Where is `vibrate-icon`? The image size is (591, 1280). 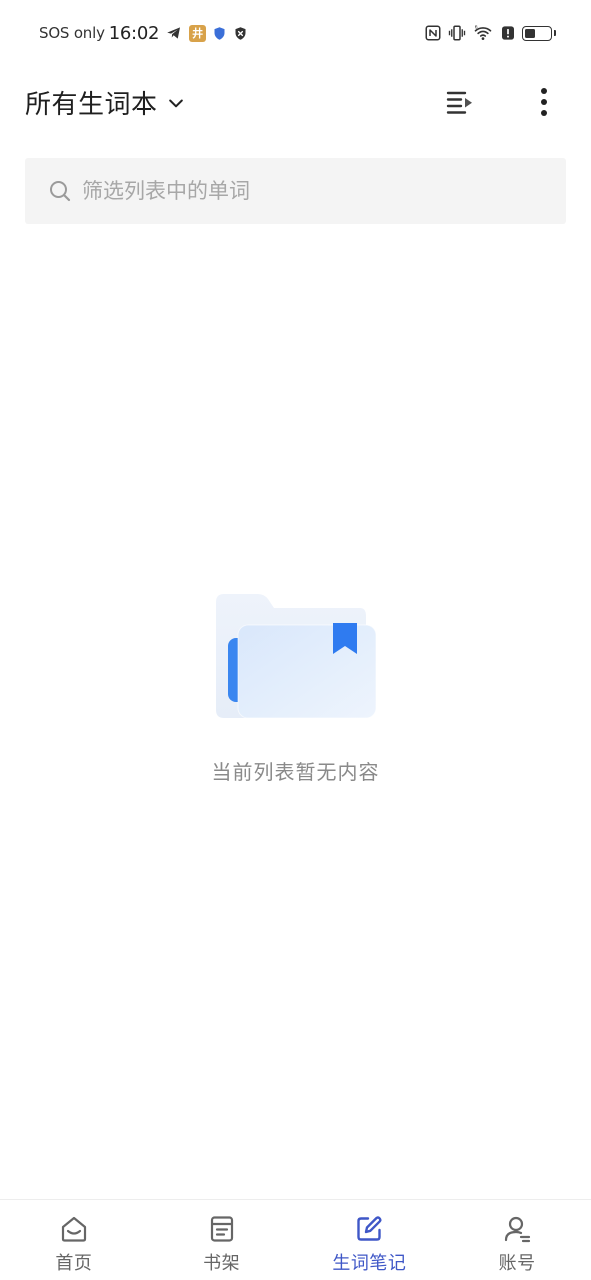
vibrate-icon is located at coordinates (457, 33).